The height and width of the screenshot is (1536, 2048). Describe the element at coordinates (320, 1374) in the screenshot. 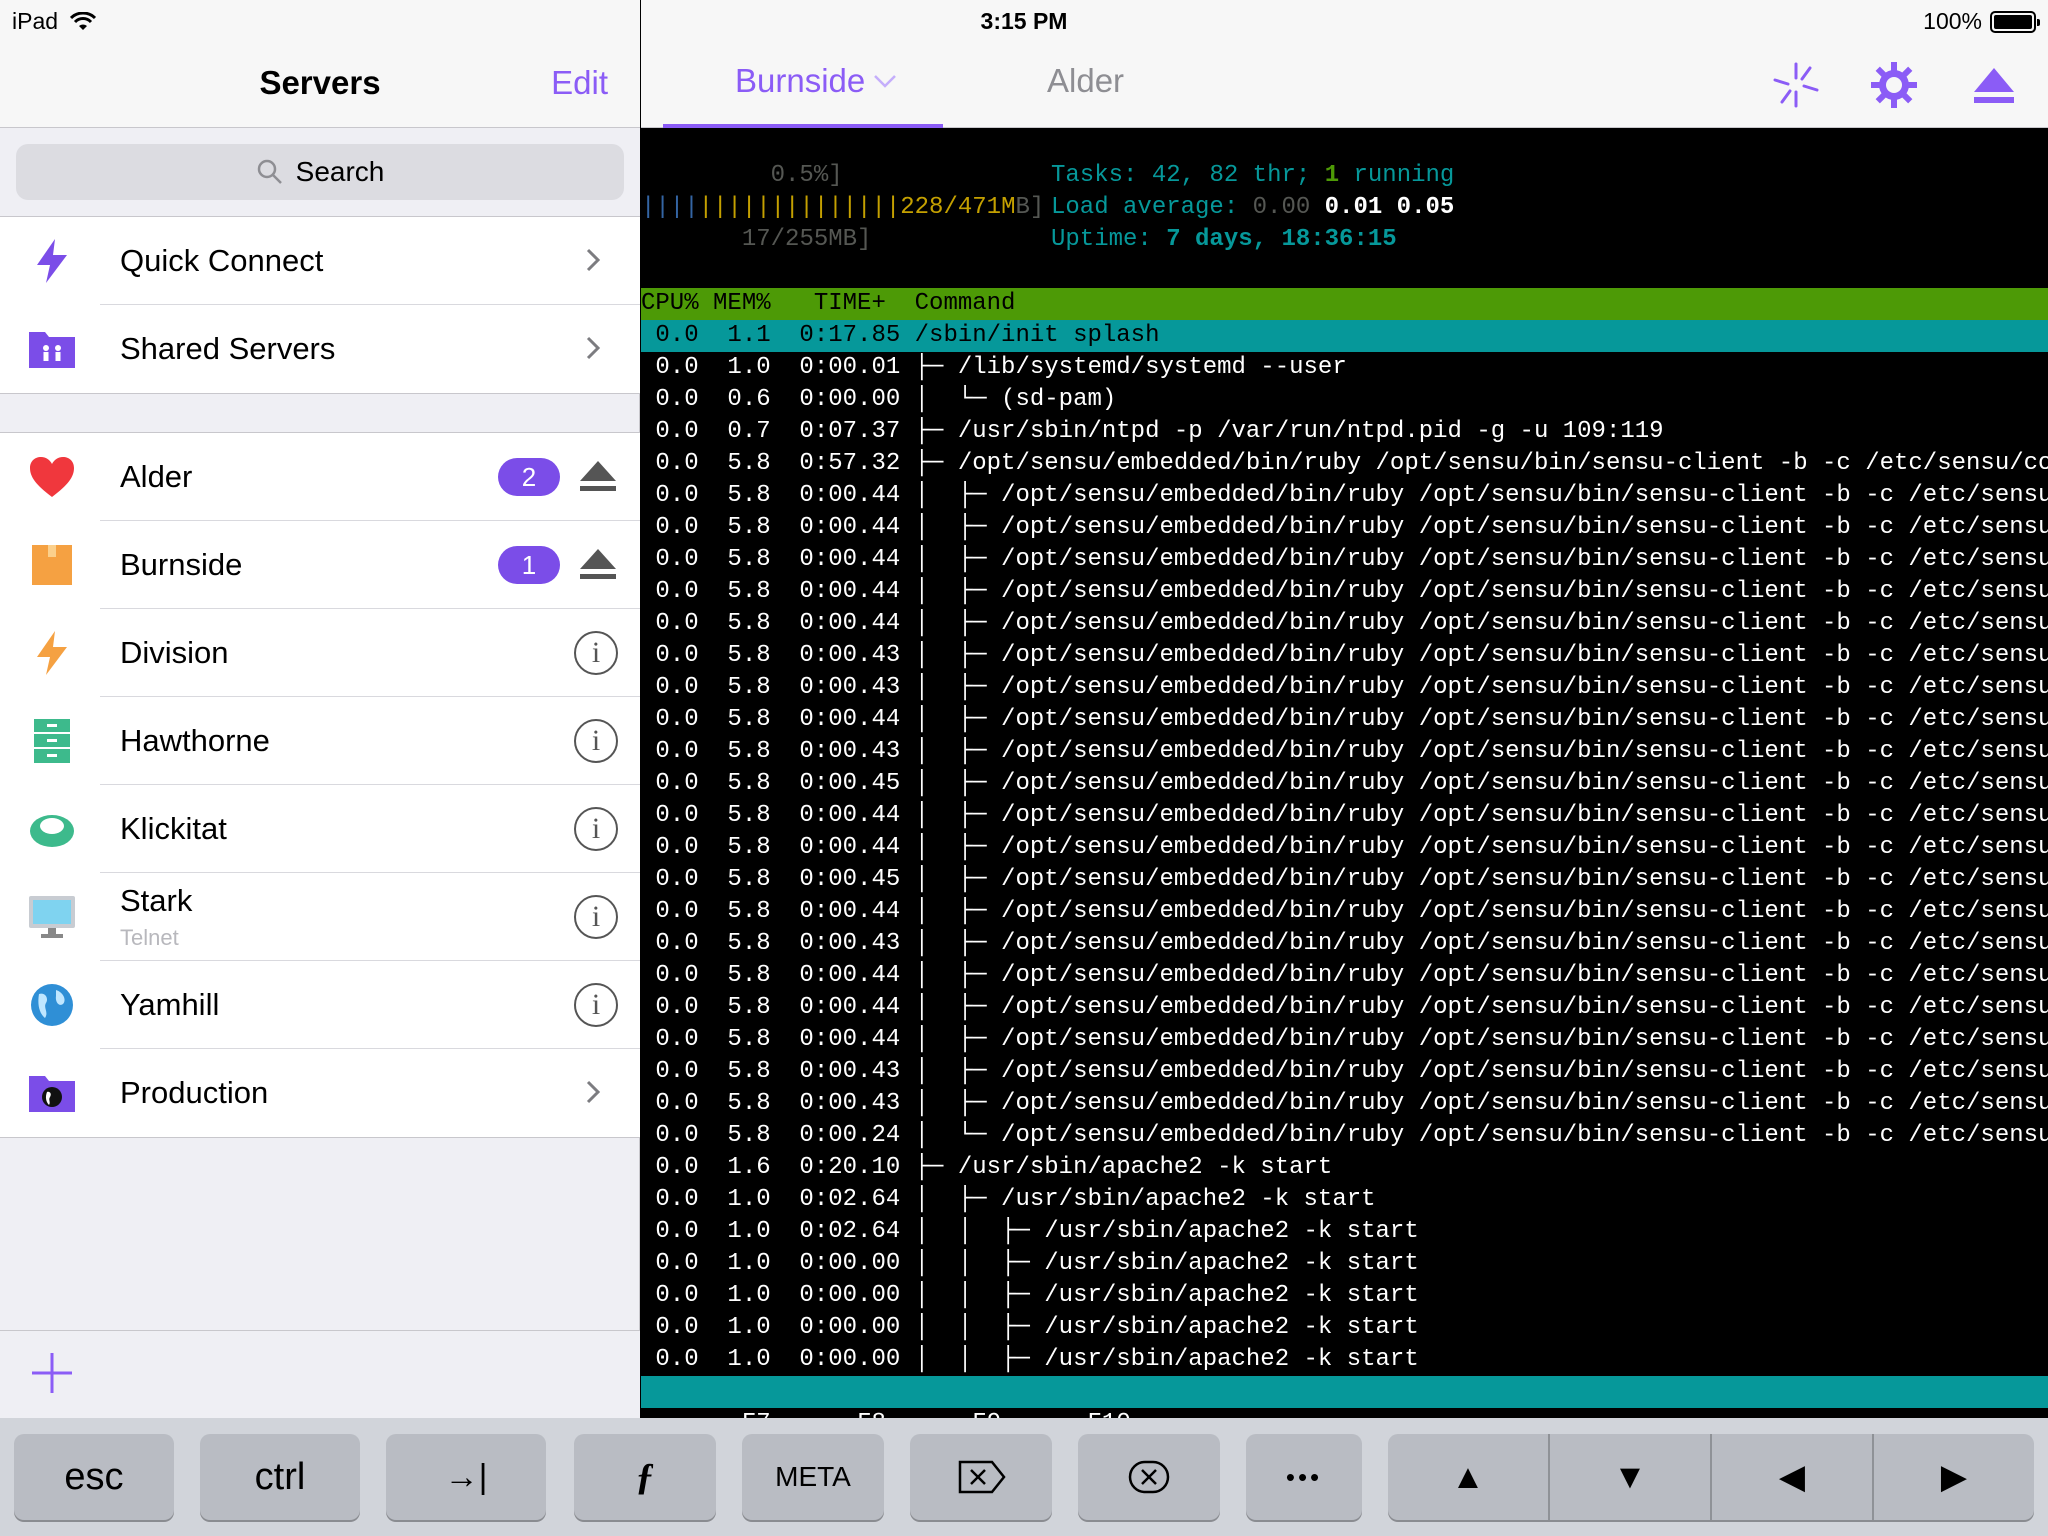

I see `sidebar-toolbar` at that location.